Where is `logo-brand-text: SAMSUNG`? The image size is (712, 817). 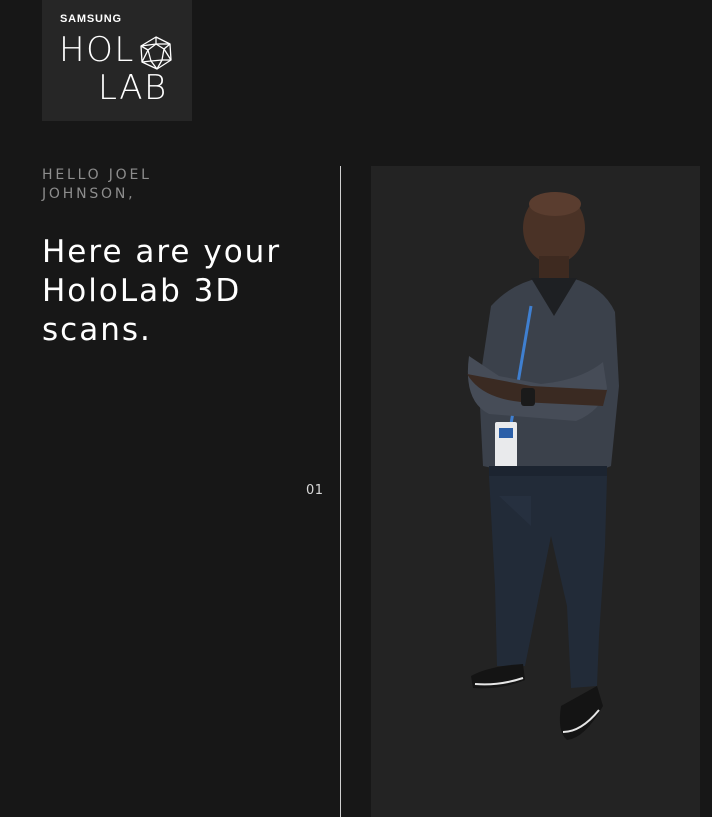
logo-brand-text: SAMSUNG is located at coordinates (91, 19).